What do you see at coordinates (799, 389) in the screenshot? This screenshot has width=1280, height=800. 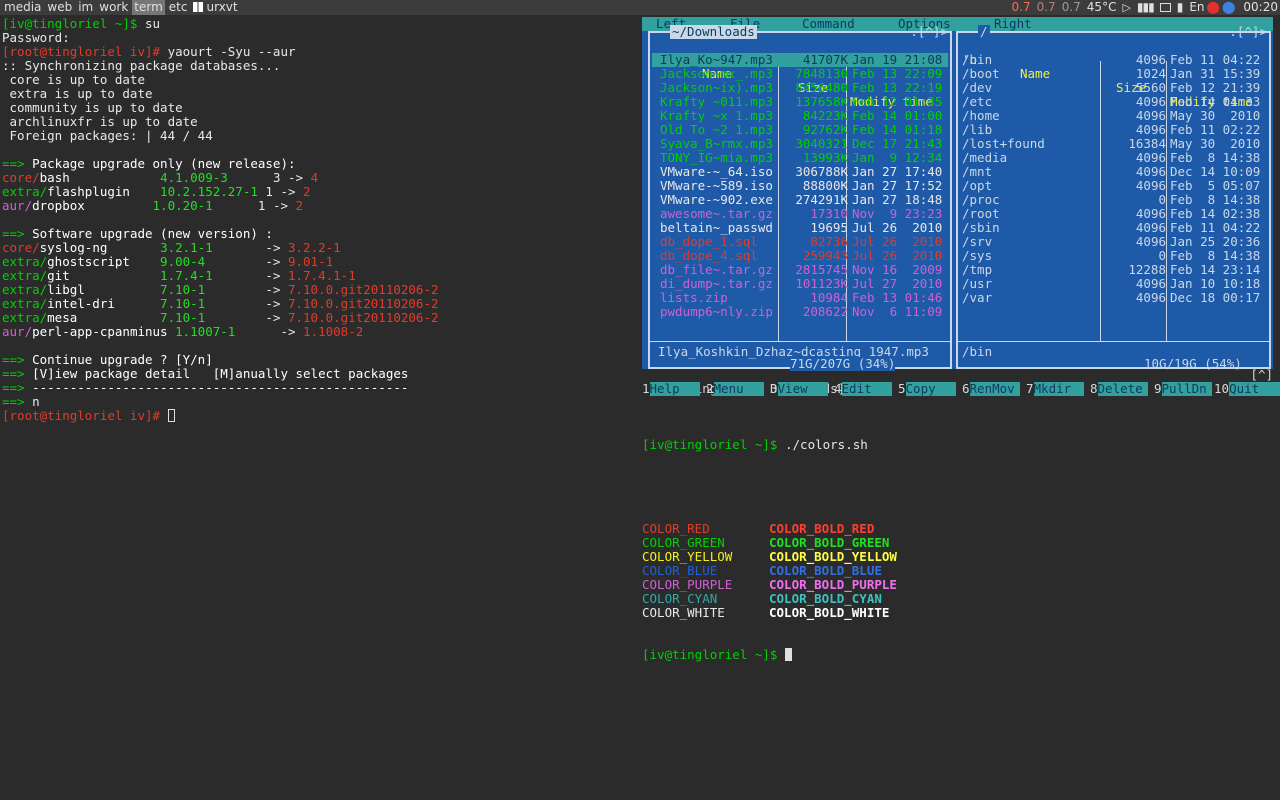 I see `fkey-view: 3View` at bounding box center [799, 389].